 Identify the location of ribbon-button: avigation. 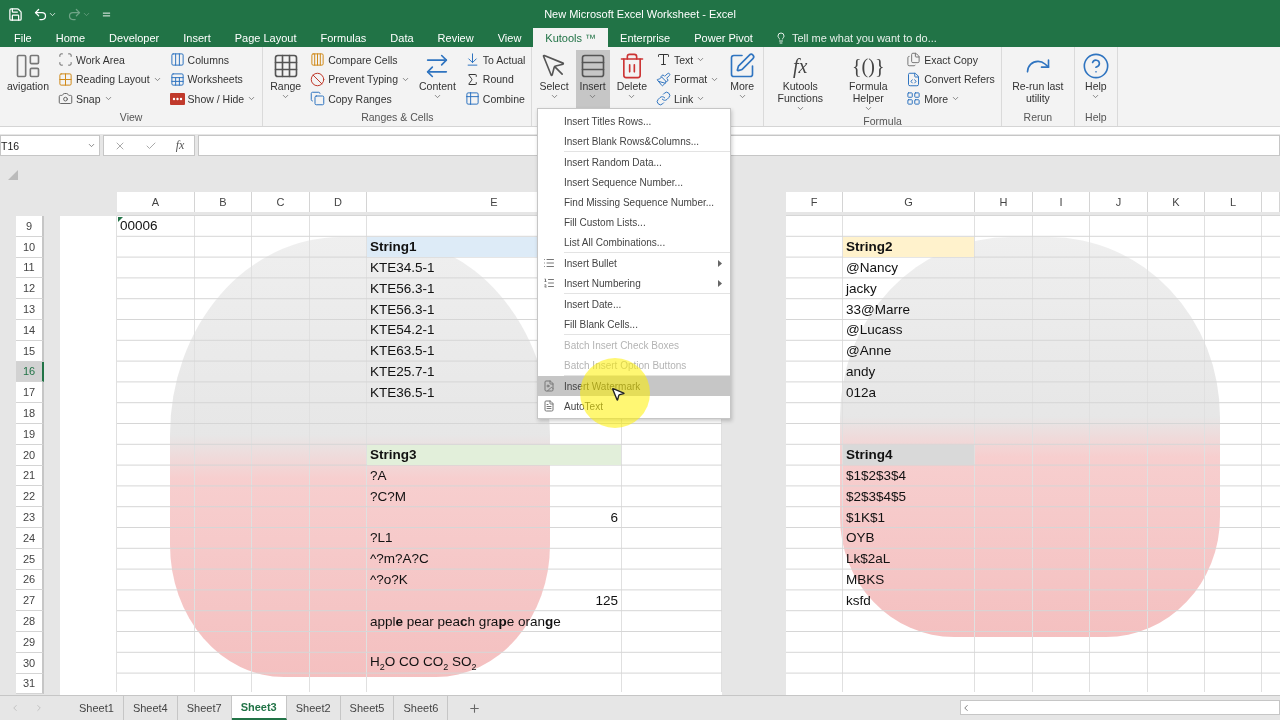
(28, 80).